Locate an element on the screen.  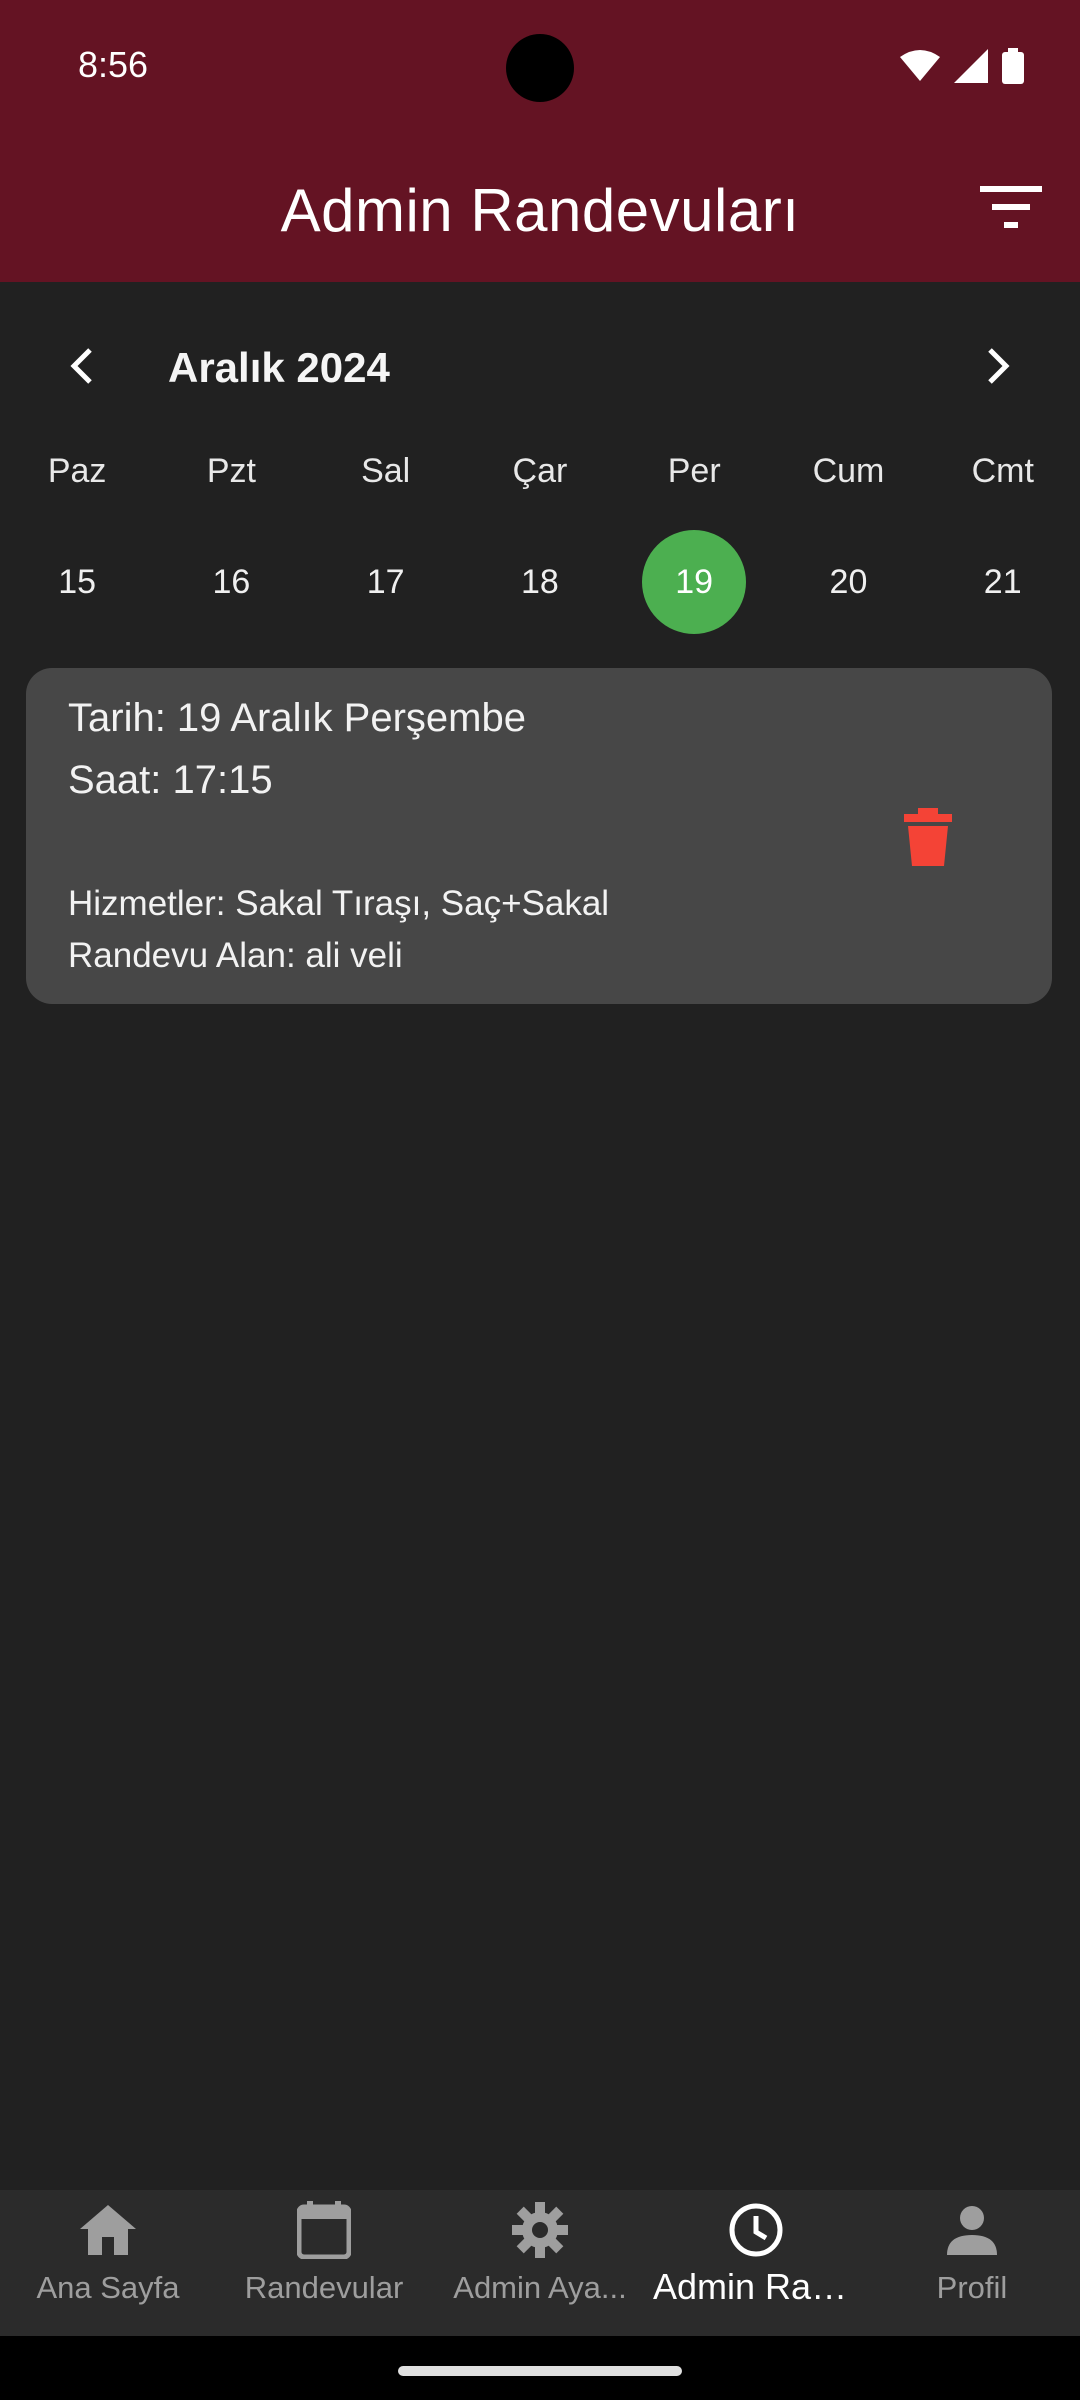
day-name: Çar is located at coordinates (540, 471).